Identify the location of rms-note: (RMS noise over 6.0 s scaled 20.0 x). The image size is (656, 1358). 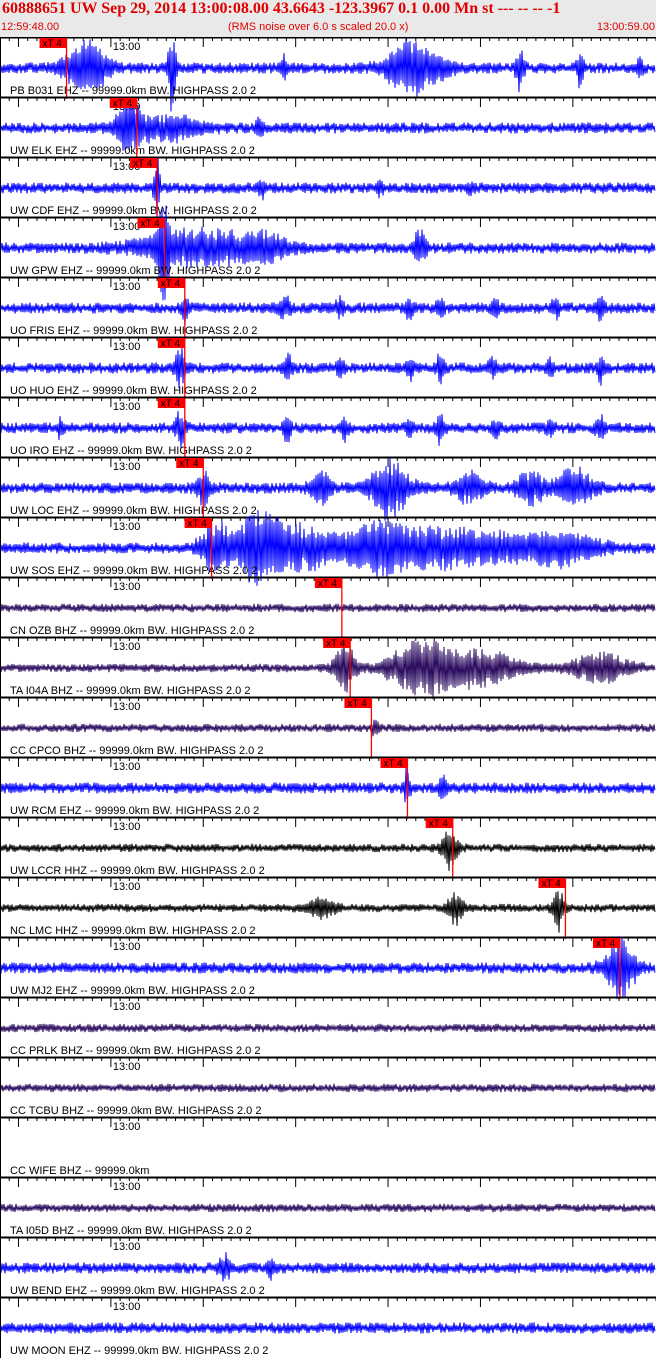
(318, 27).